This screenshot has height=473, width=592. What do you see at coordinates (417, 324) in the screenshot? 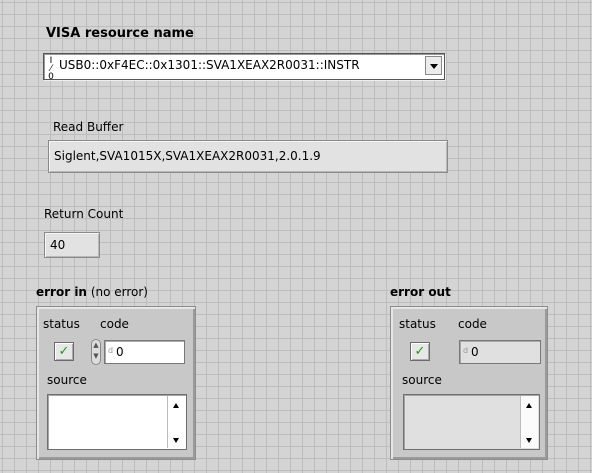
I see `error-out-status-label: status` at bounding box center [417, 324].